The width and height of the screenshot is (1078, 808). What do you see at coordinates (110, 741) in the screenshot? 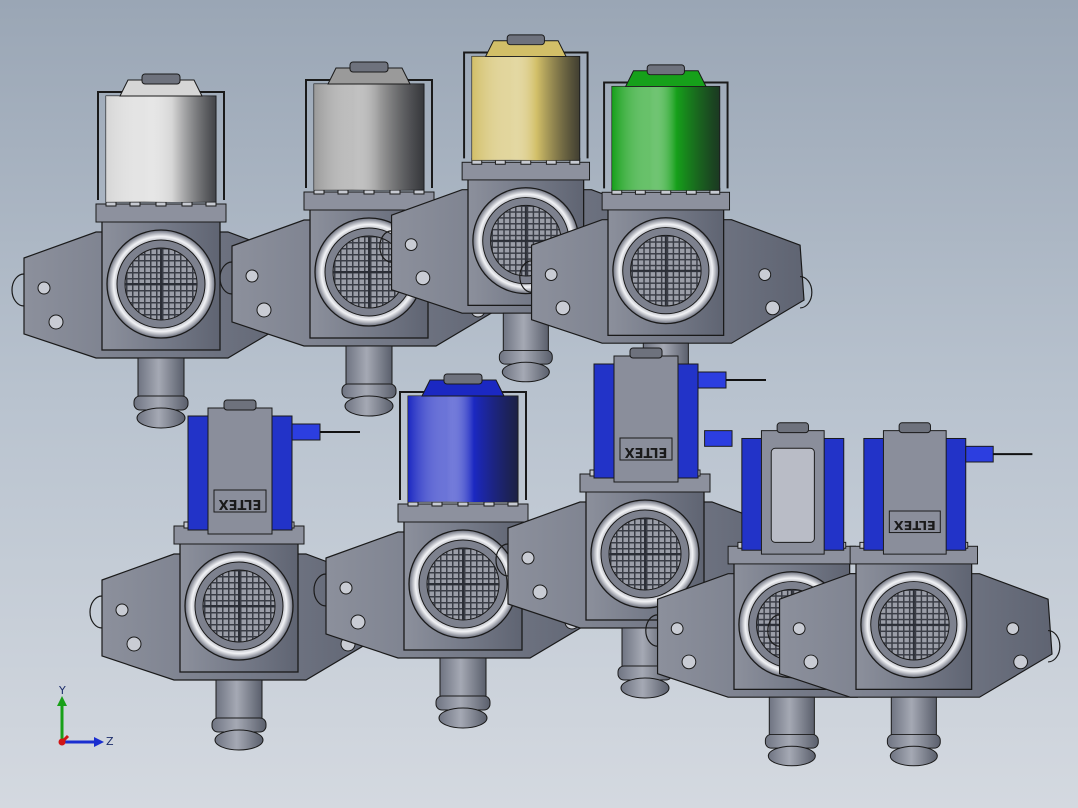
I see `z-axis-label: Z` at bounding box center [110, 741].